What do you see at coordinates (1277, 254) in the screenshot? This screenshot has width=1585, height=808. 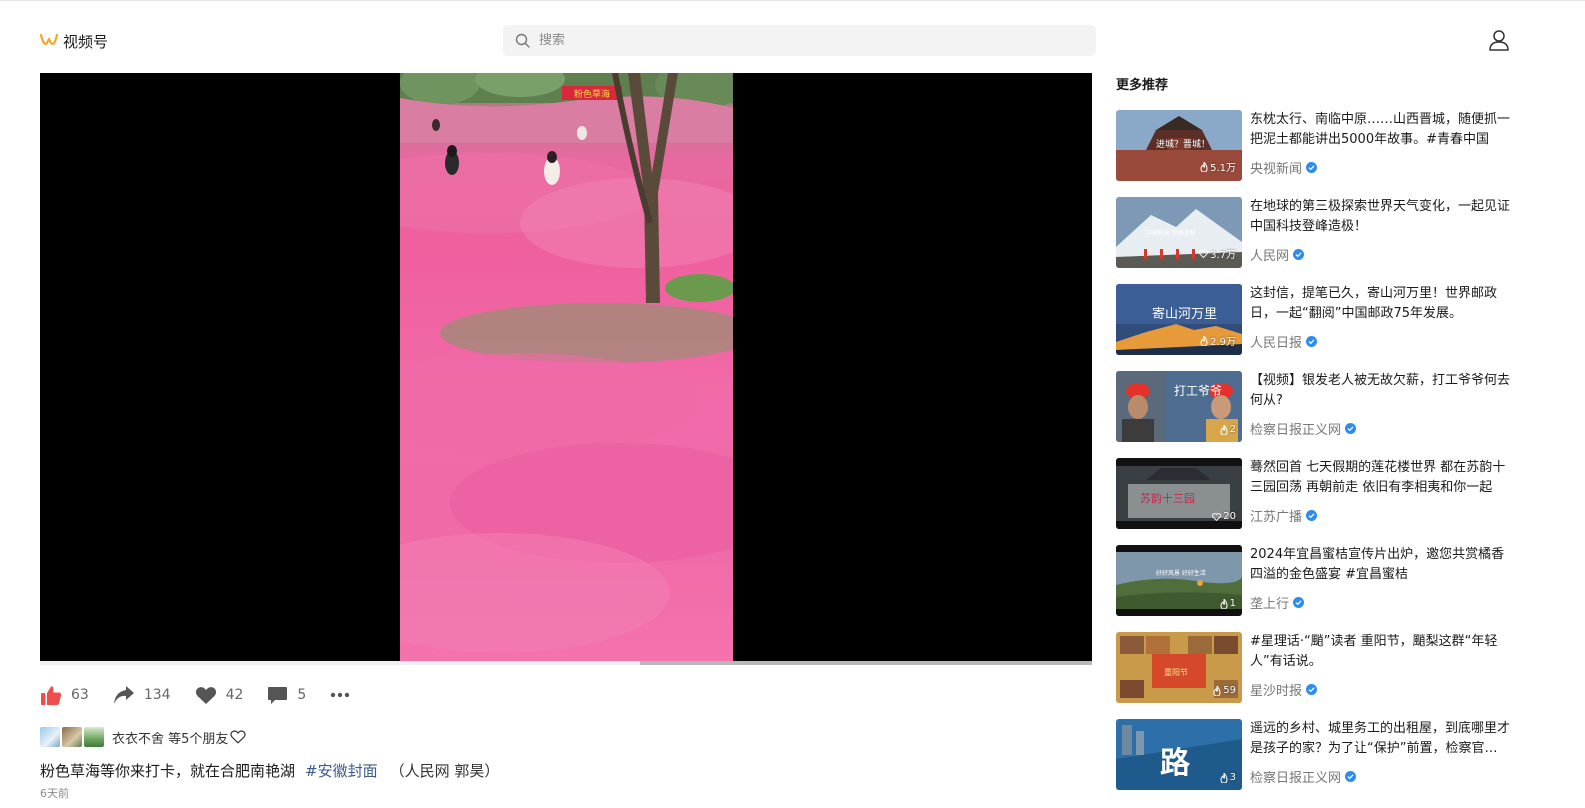 I see `recommend-item-author: 人民网` at bounding box center [1277, 254].